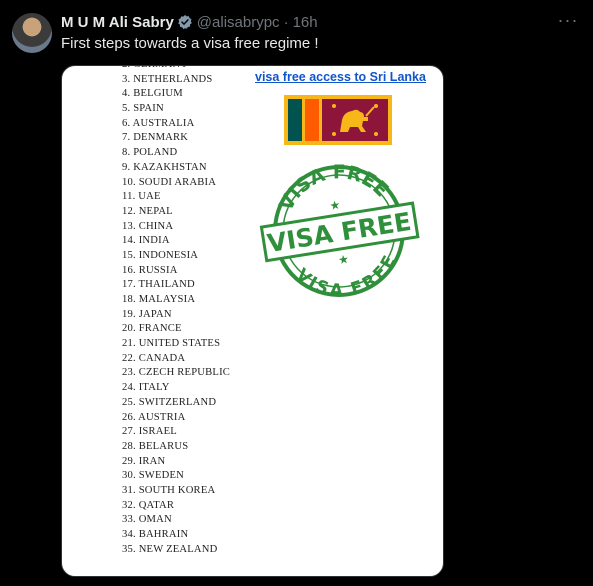 Image resolution: width=593 pixels, height=586 pixels. What do you see at coordinates (147, 211) in the screenshot?
I see `country-list-item: 12. NEPAL` at bounding box center [147, 211].